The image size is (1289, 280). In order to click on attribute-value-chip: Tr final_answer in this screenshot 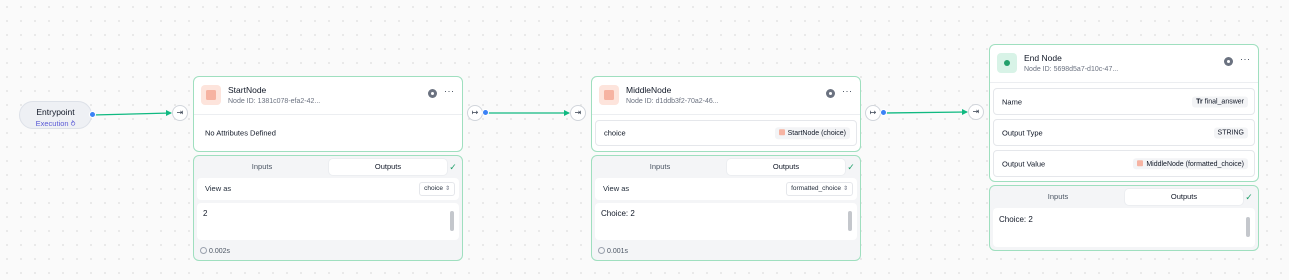, I will do `click(1220, 101)`.